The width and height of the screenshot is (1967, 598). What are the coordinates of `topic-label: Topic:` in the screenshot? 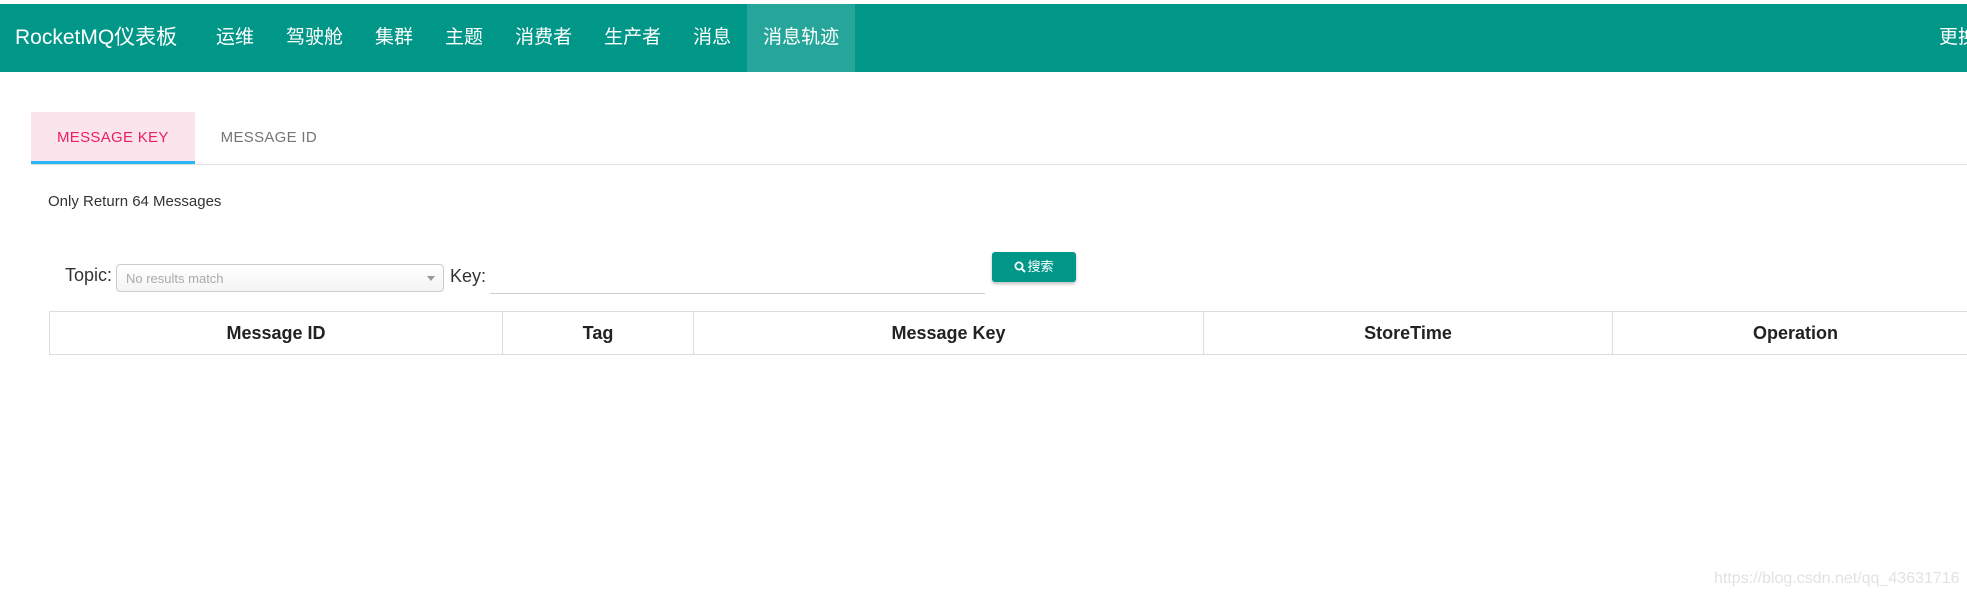 It's located at (89, 275).